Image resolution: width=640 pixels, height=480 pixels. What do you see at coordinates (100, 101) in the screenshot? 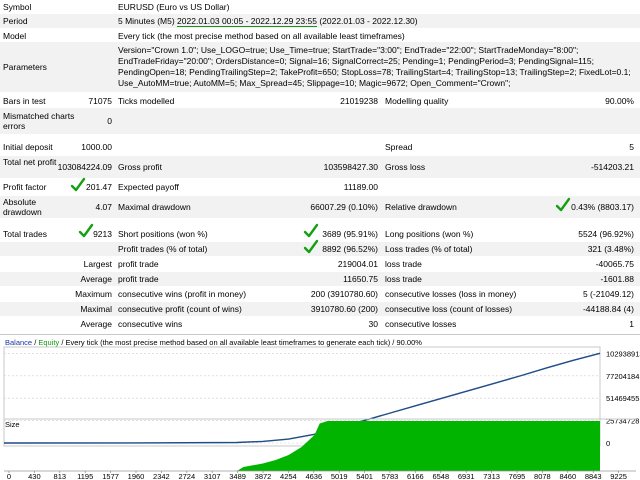
I see `bars-value: 71075` at bounding box center [100, 101].